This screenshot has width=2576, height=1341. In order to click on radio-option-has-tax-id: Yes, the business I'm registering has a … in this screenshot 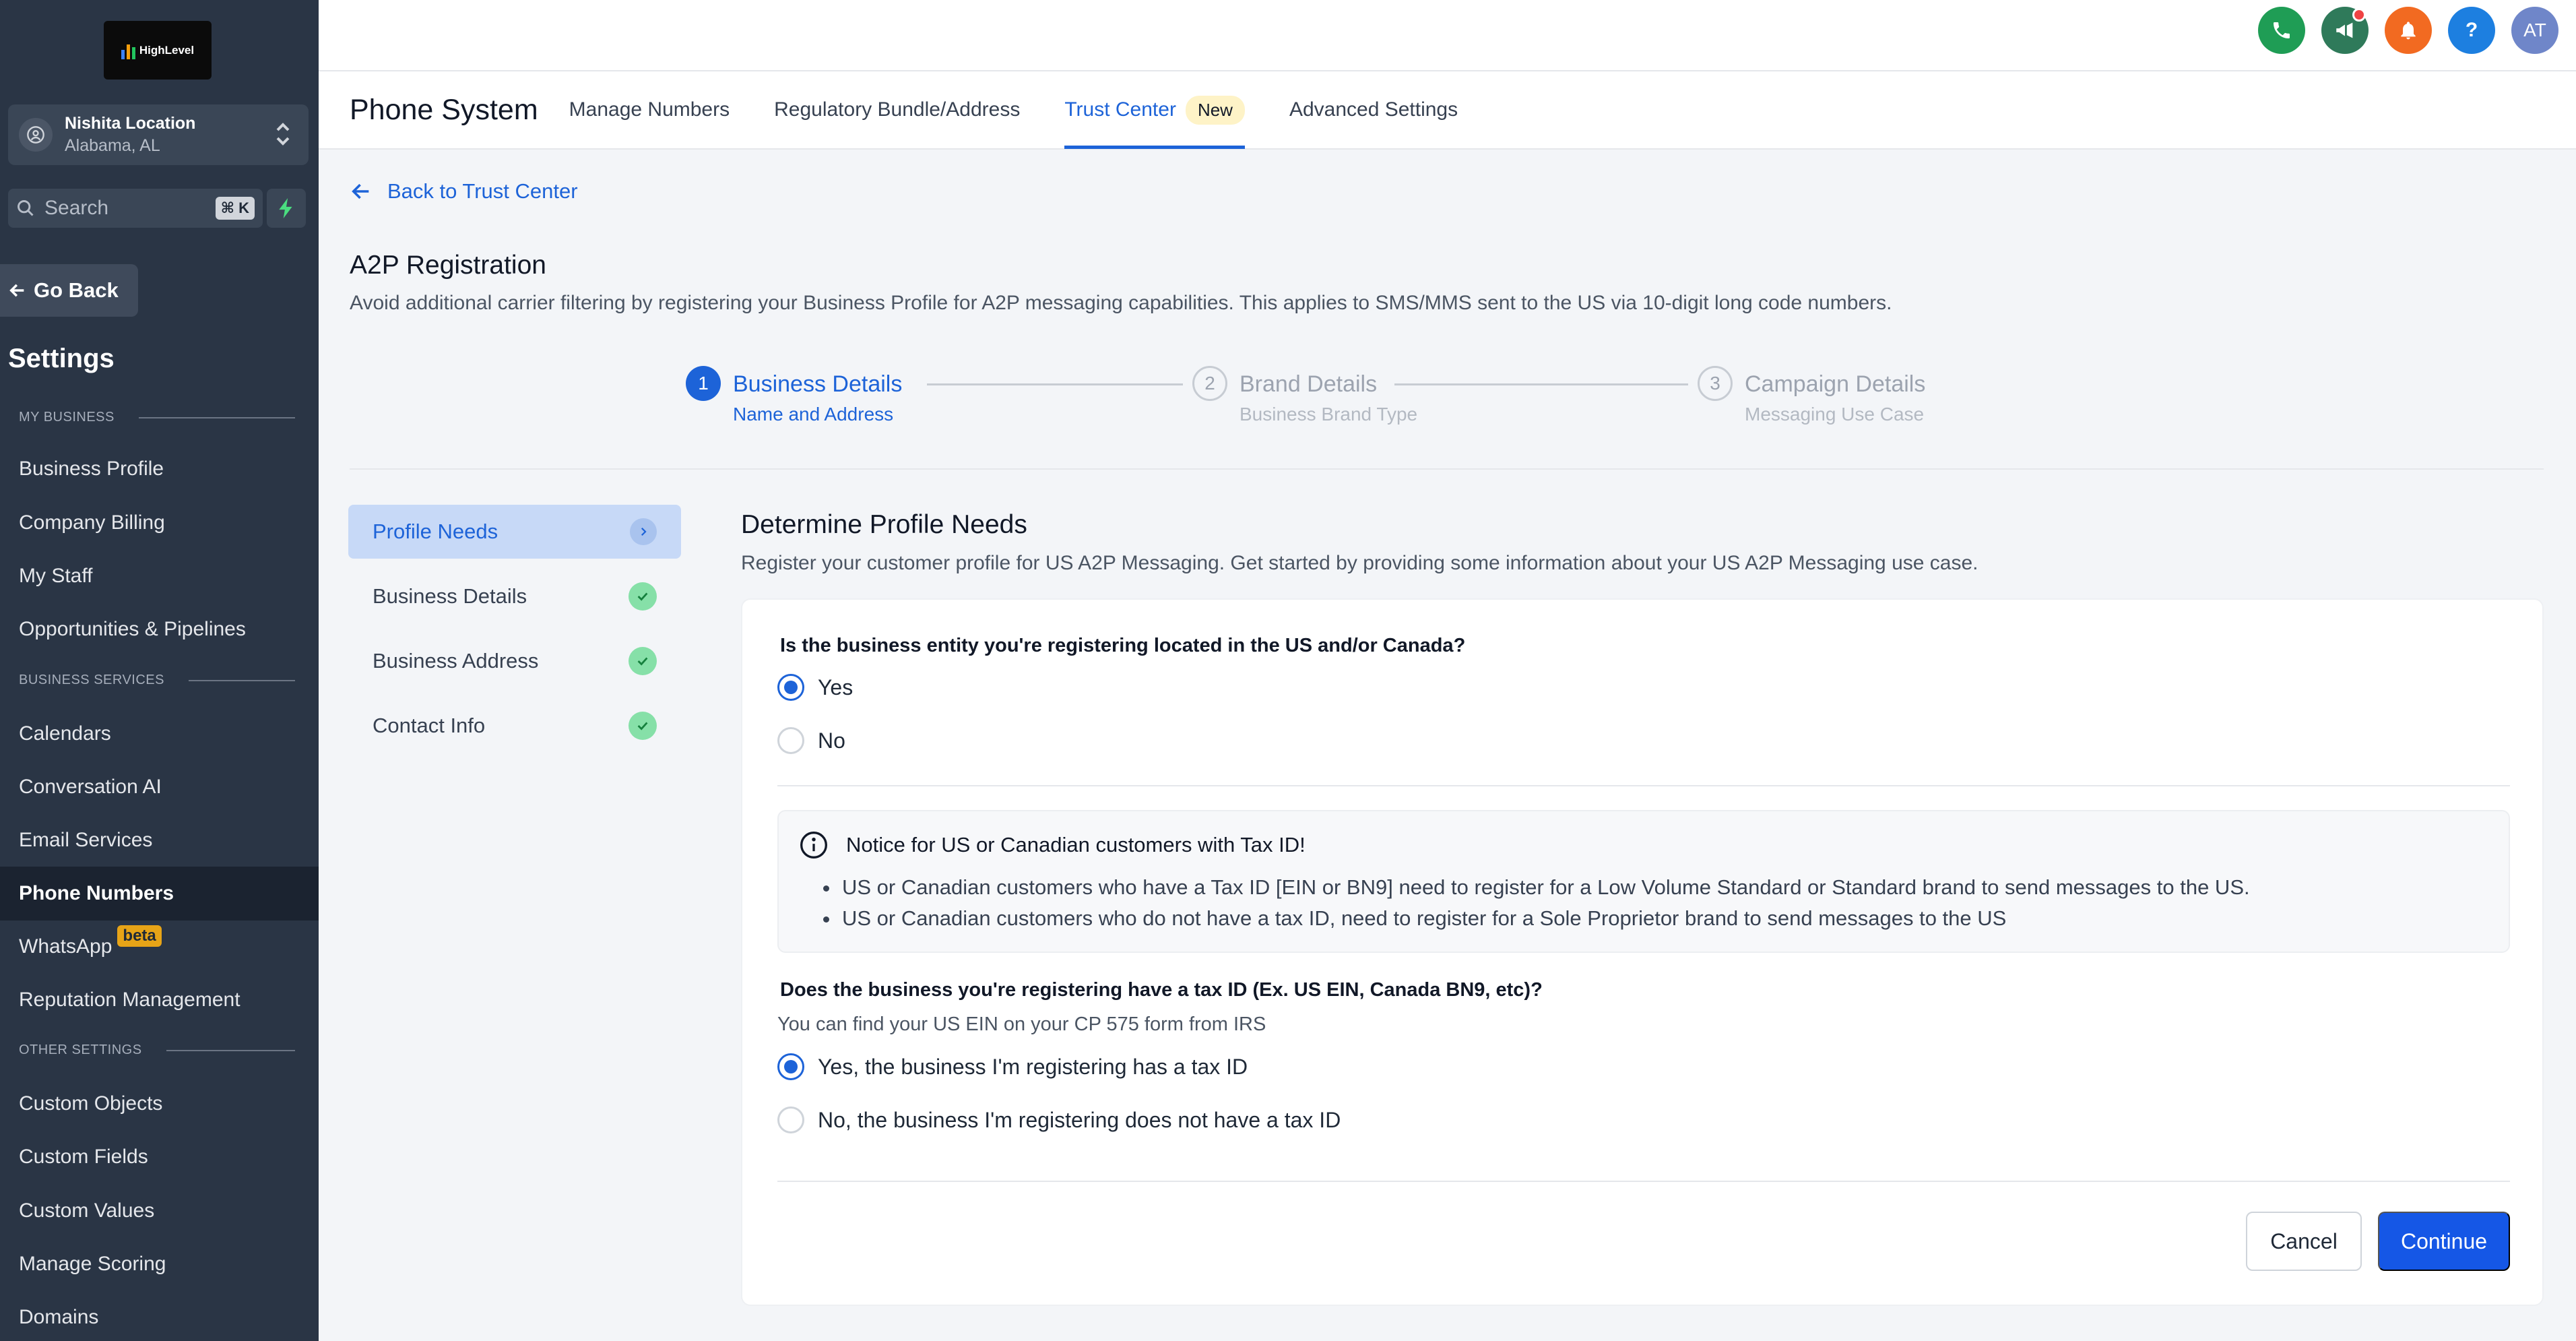, I will do `click(1012, 1067)`.